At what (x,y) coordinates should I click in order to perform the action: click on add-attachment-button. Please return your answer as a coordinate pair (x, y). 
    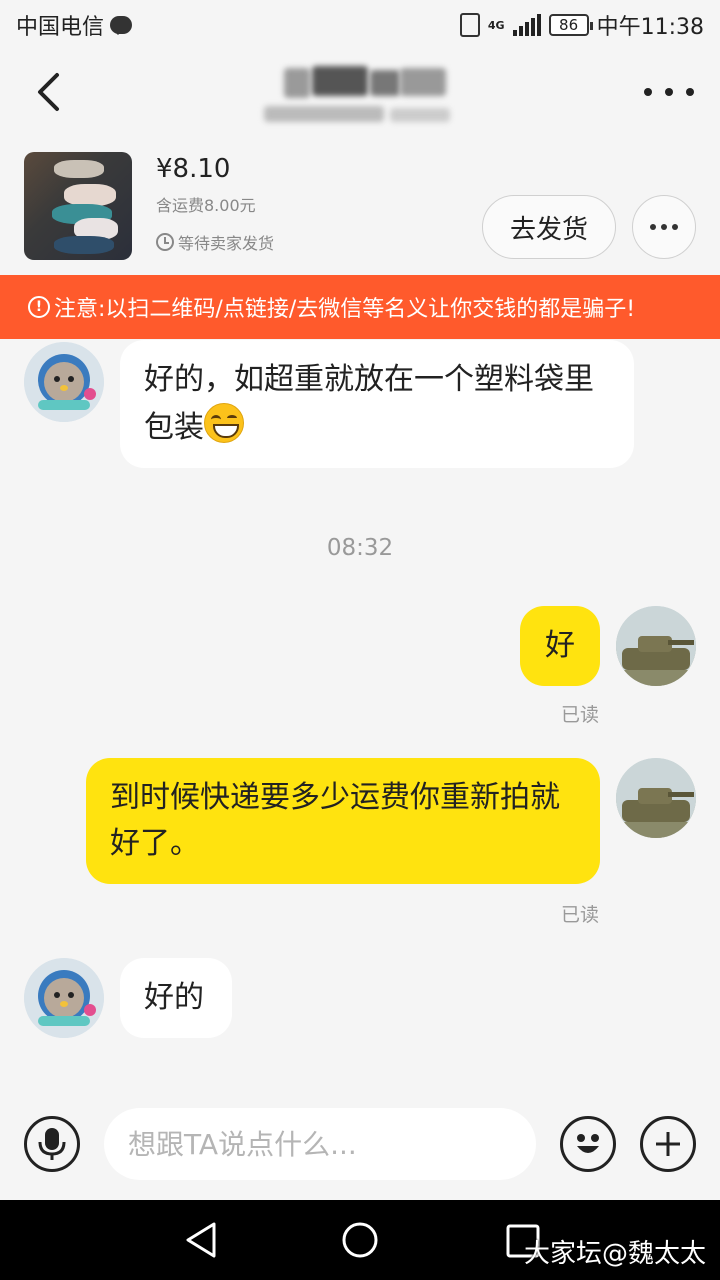
    Looking at the image, I should click on (668, 1144).